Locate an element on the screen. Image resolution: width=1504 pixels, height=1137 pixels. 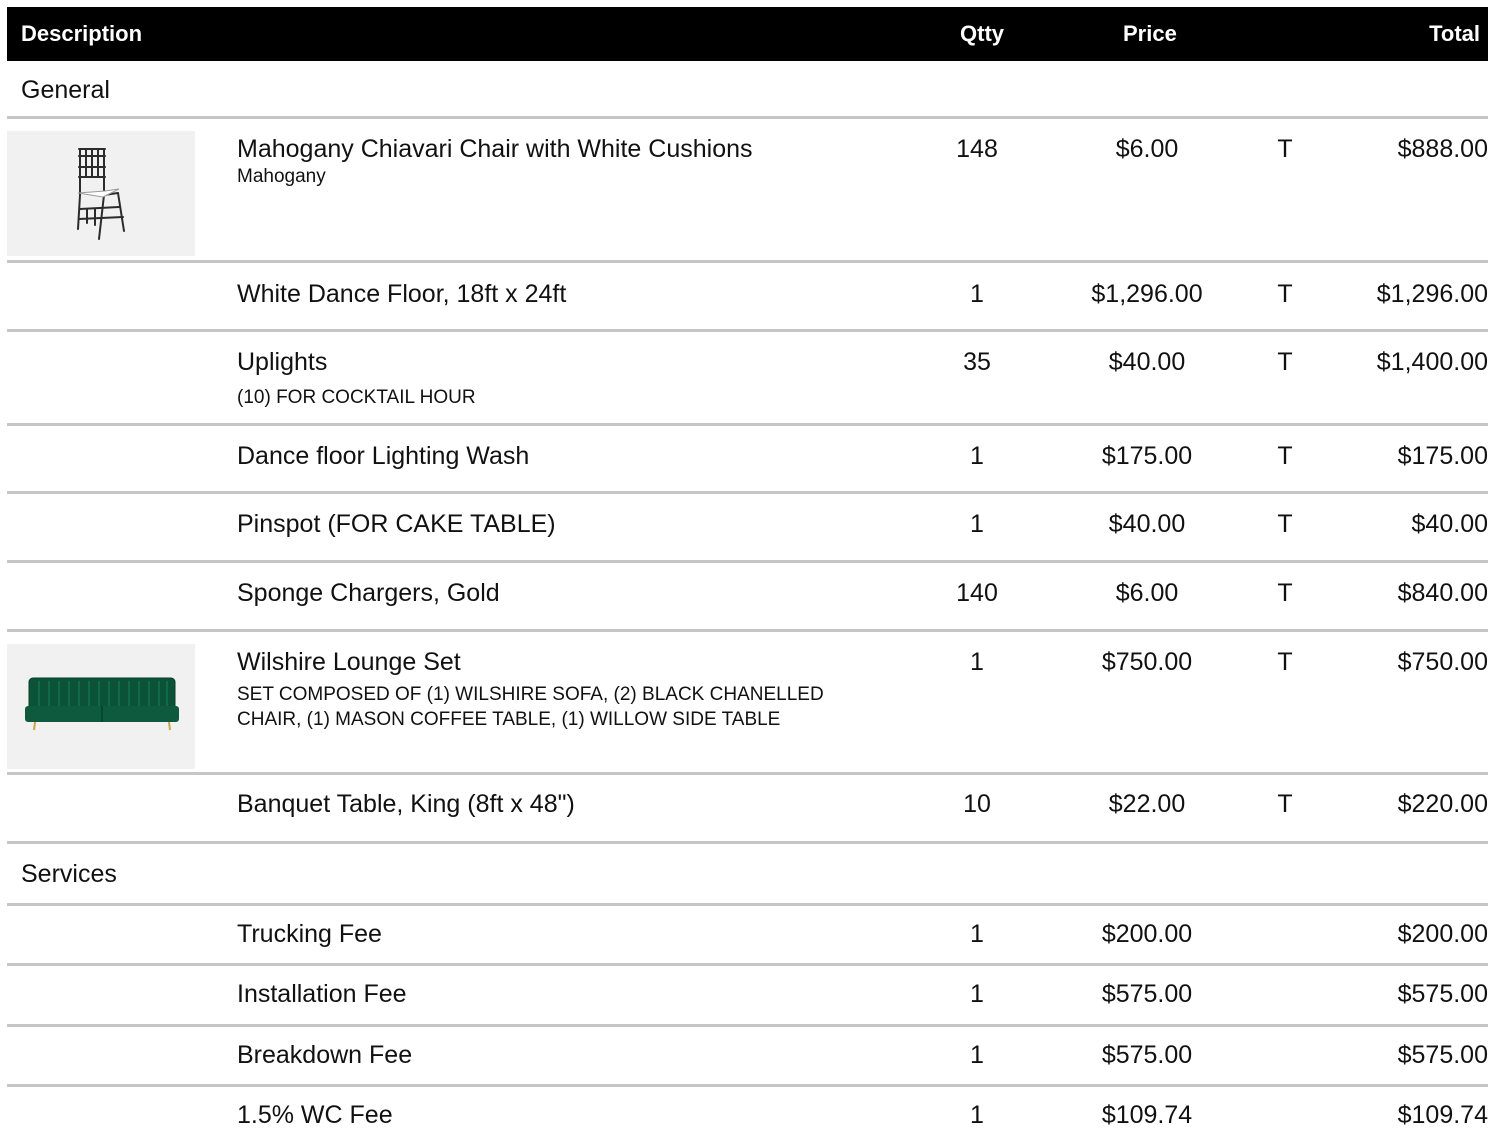
item-name: White Dance Floor, 18ft x 24ft is located at coordinates (402, 294).